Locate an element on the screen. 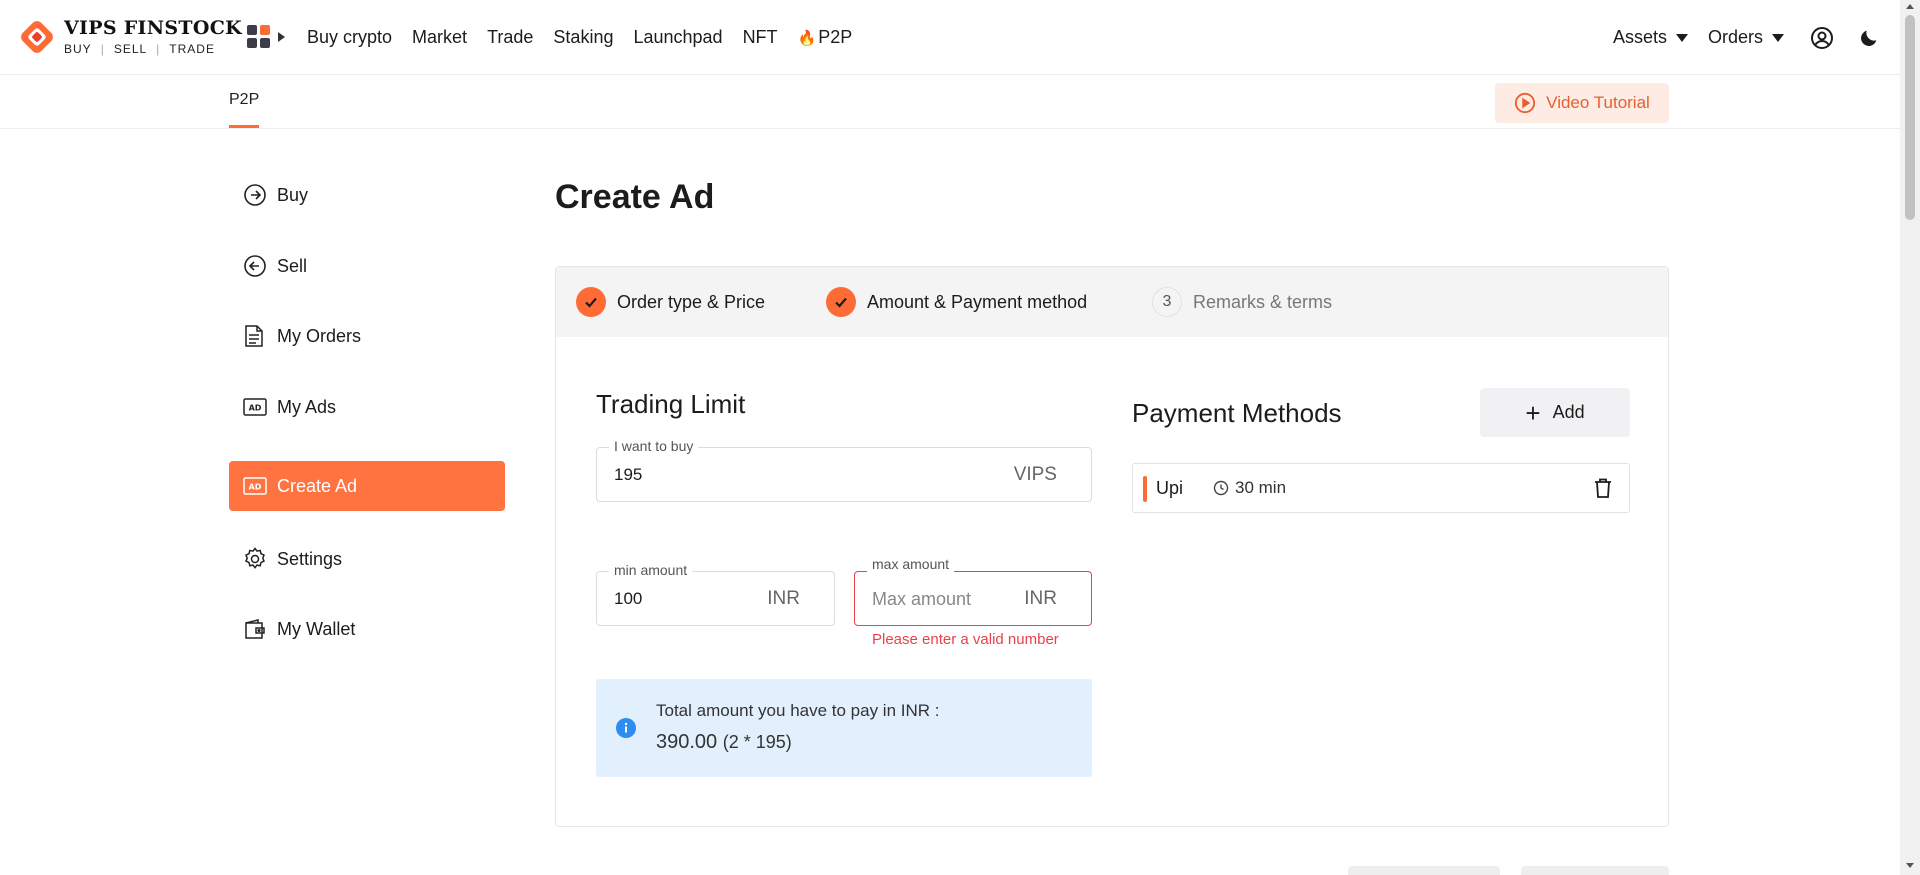 This screenshot has width=1920, height=875. nav-staking: Staking is located at coordinates (583, 37).